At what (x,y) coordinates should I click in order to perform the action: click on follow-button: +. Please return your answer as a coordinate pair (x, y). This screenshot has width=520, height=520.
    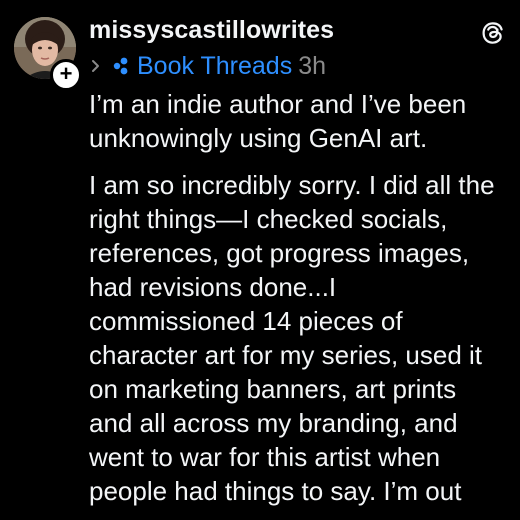
    Looking at the image, I should click on (66, 75).